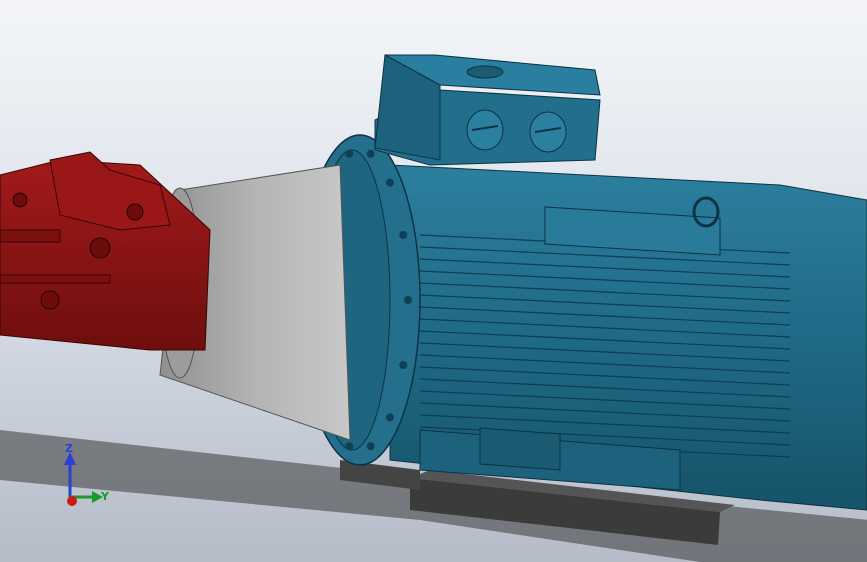  I want to click on y-axis-label: Y, so click(105, 496).